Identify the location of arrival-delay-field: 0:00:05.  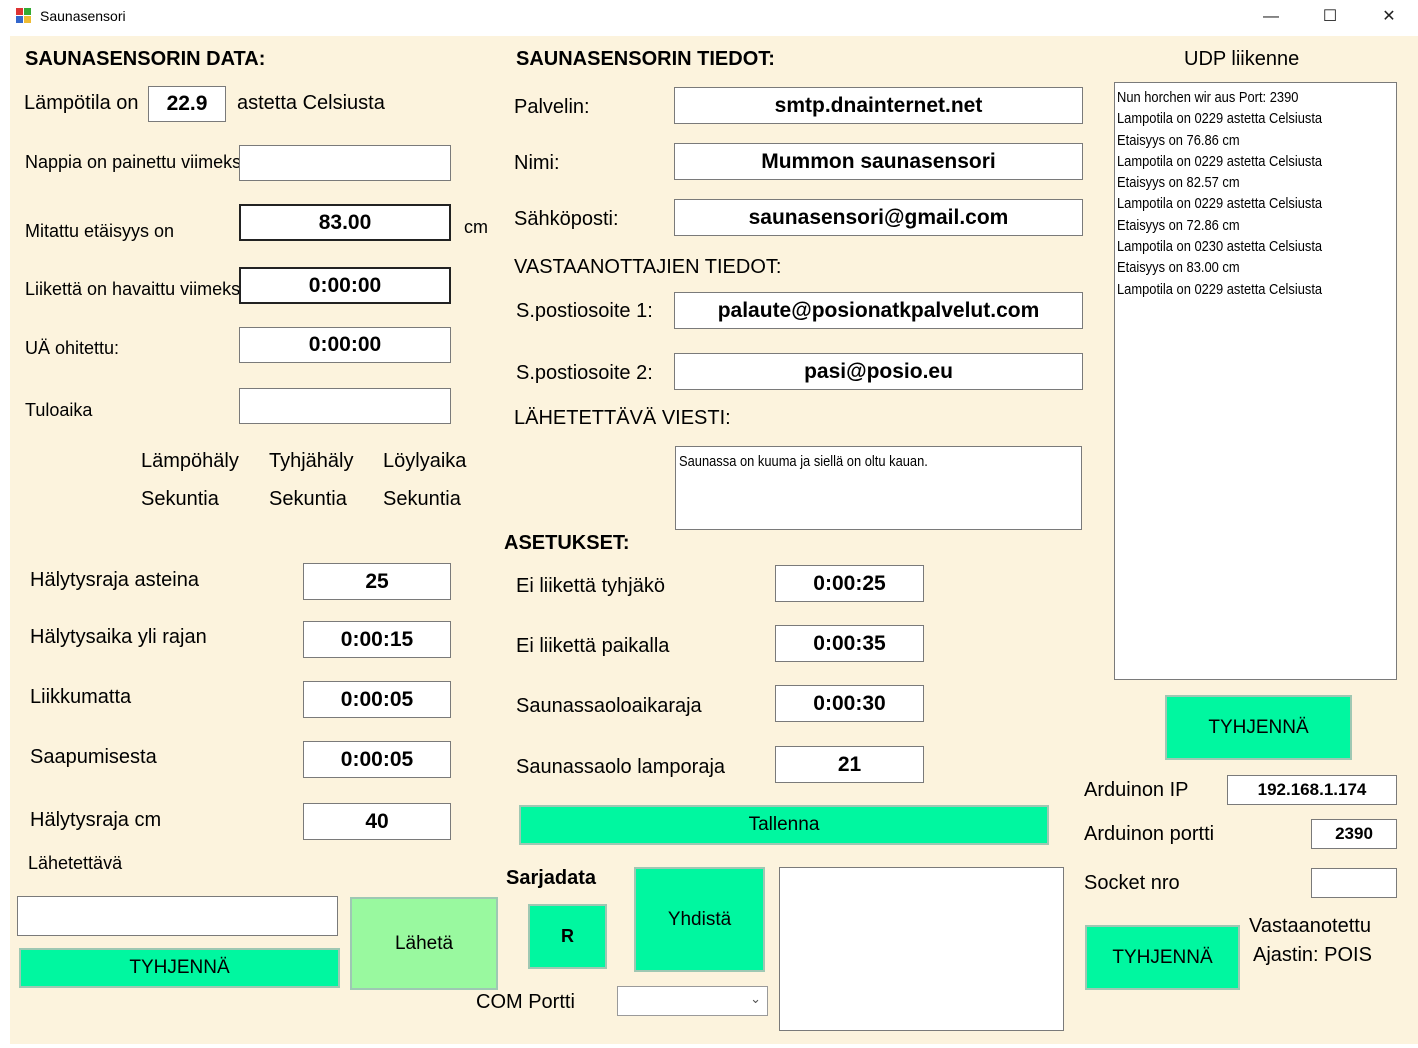
(377, 759).